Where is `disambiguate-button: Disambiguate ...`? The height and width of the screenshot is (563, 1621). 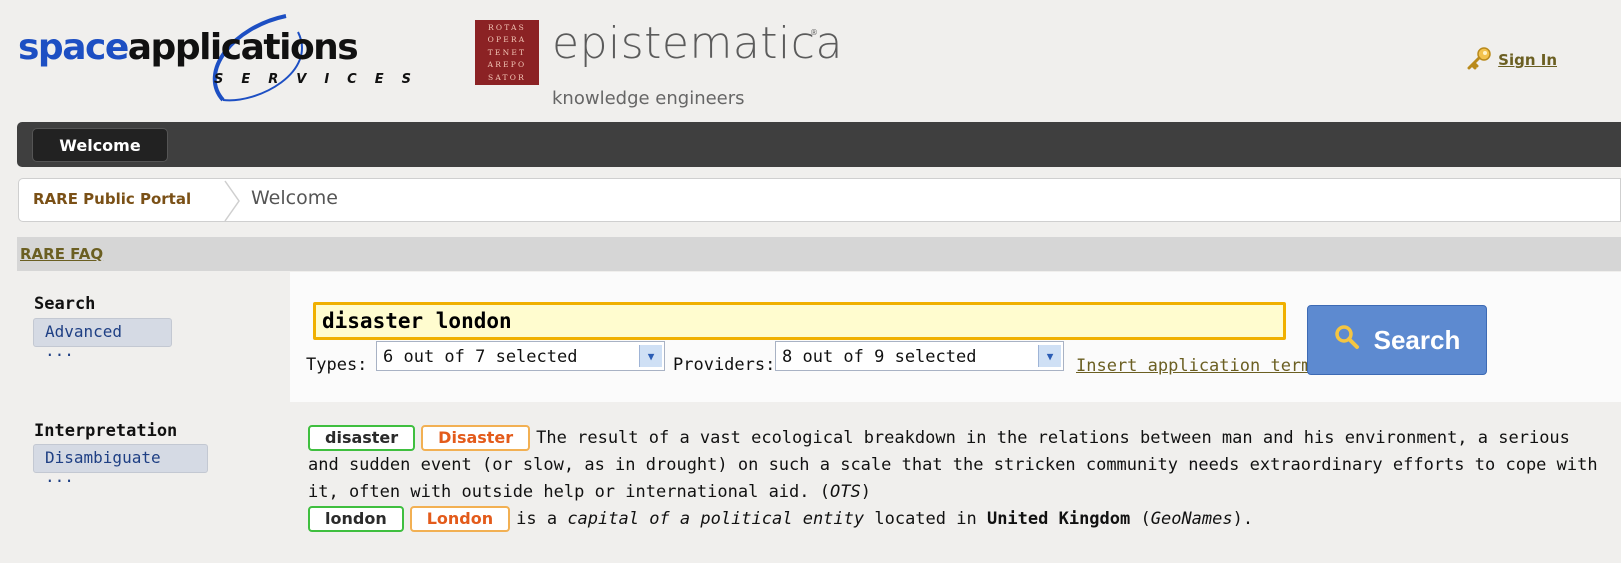 disambiguate-button: Disambiguate ... is located at coordinates (120, 465).